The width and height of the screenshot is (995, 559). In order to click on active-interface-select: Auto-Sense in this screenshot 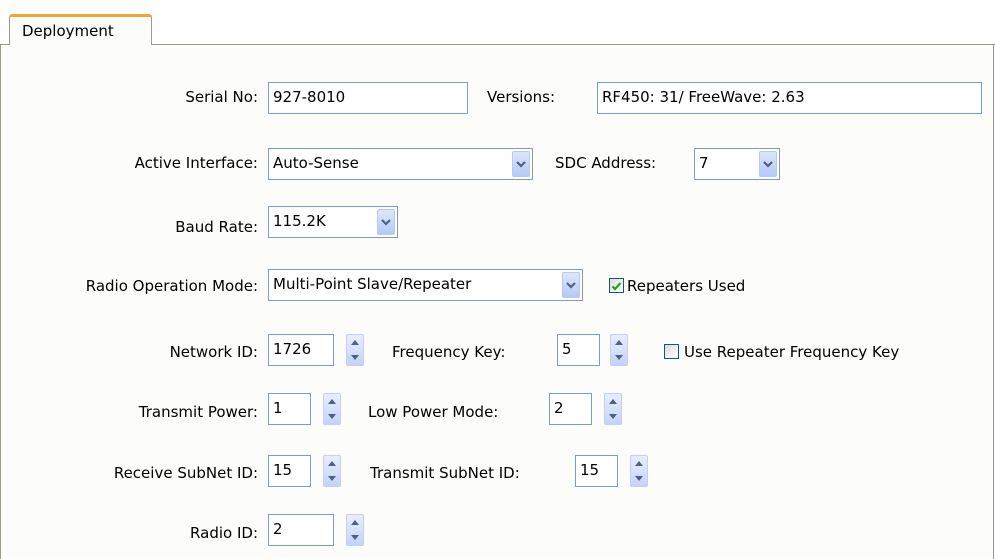, I will do `click(400, 164)`.